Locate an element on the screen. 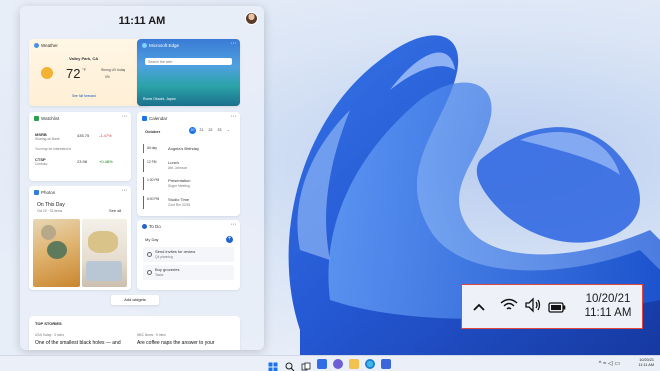 Image resolution: width=660 pixels, height=371 pixels. edge-location: Rome Okachi, Japan is located at coordinates (159, 99).